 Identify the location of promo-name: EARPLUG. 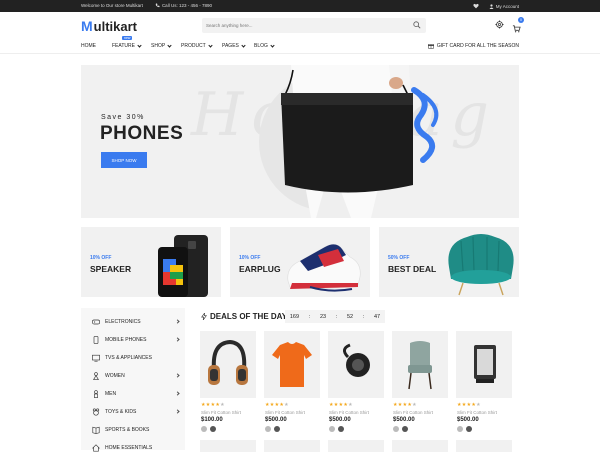
(260, 269).